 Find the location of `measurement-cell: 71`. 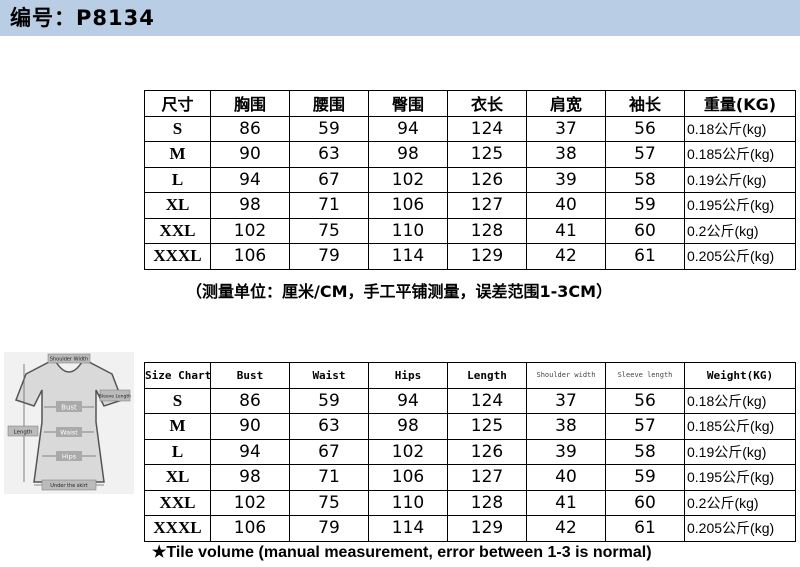

measurement-cell: 71 is located at coordinates (329, 477).